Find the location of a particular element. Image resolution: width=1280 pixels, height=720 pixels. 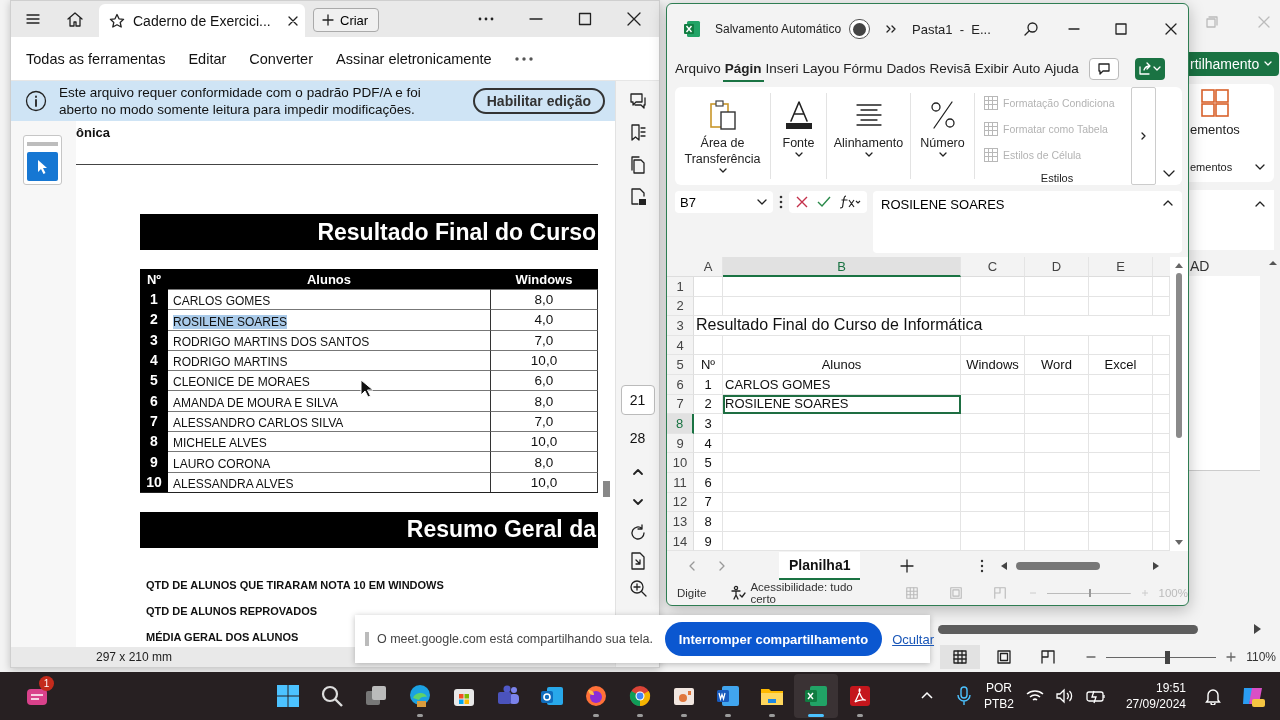

ribbon-button-label: ementos is located at coordinates (1232, 129).